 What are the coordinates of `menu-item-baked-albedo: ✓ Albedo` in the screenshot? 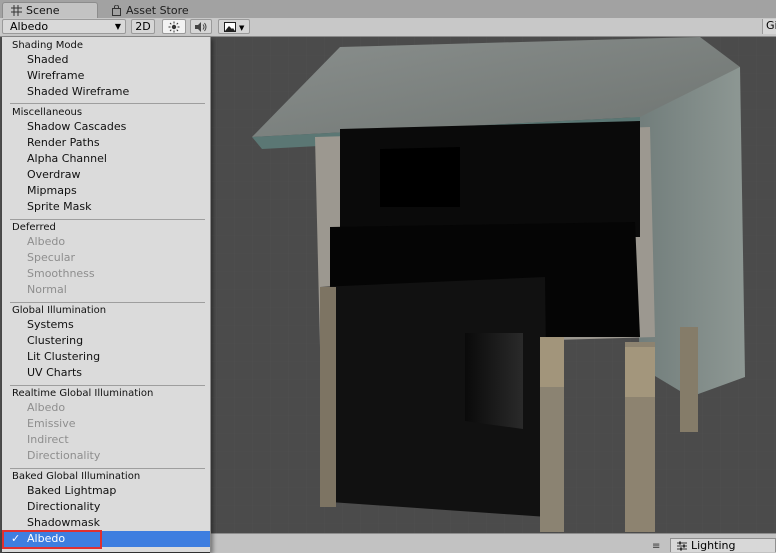 It's located at (106, 539).